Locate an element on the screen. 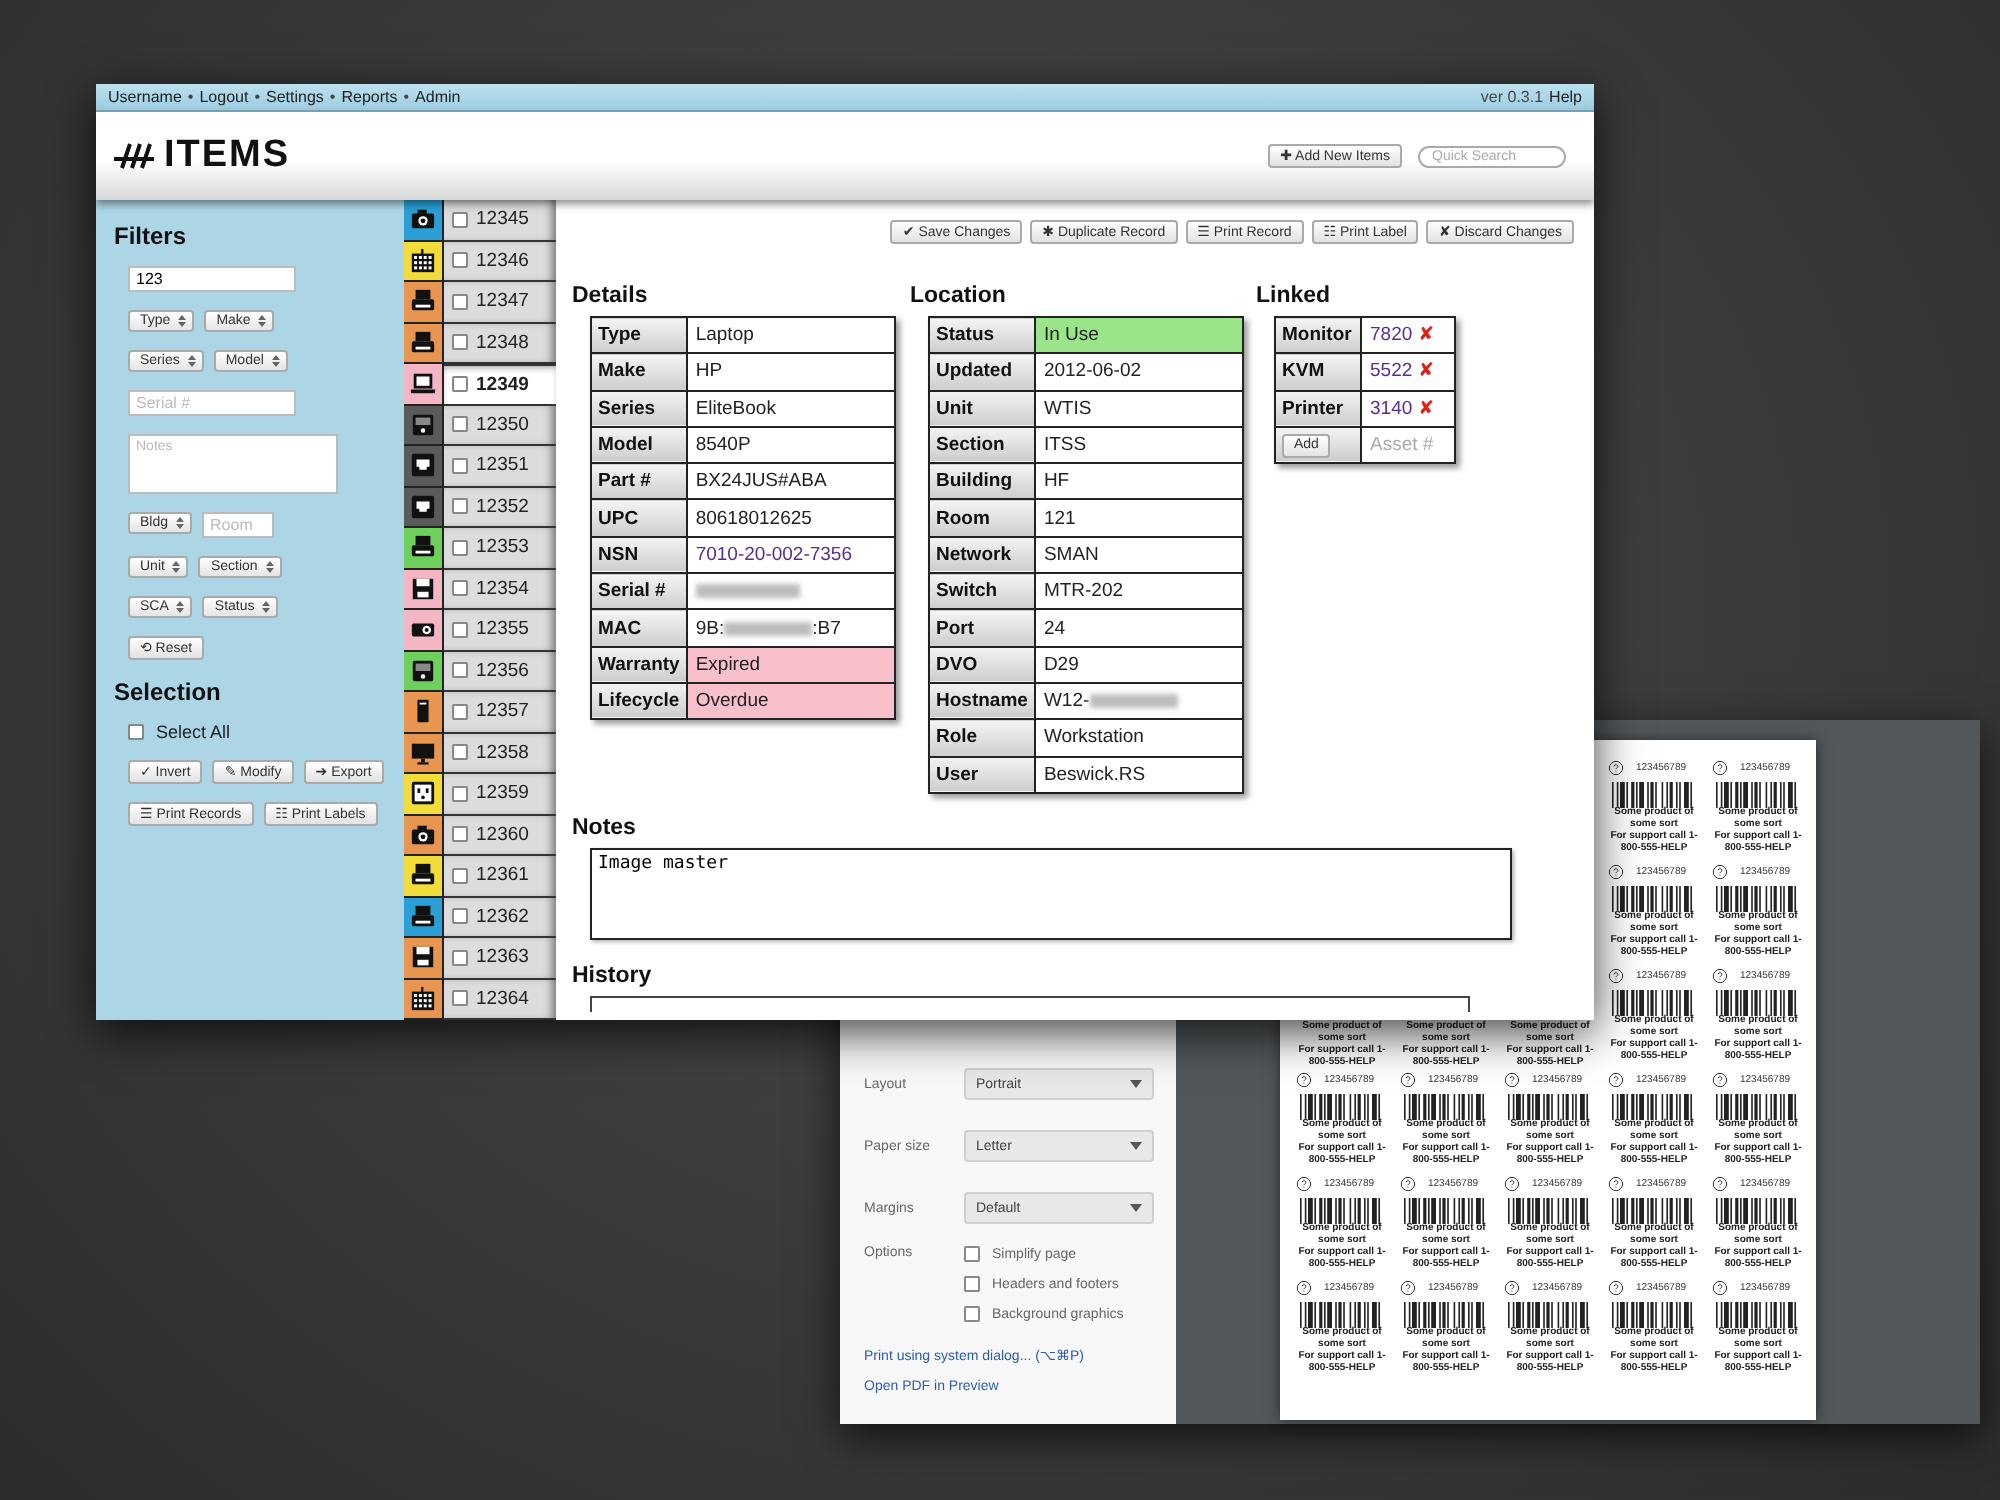 The height and width of the screenshot is (1500, 2000). nav-link: Settings is located at coordinates (295, 97).